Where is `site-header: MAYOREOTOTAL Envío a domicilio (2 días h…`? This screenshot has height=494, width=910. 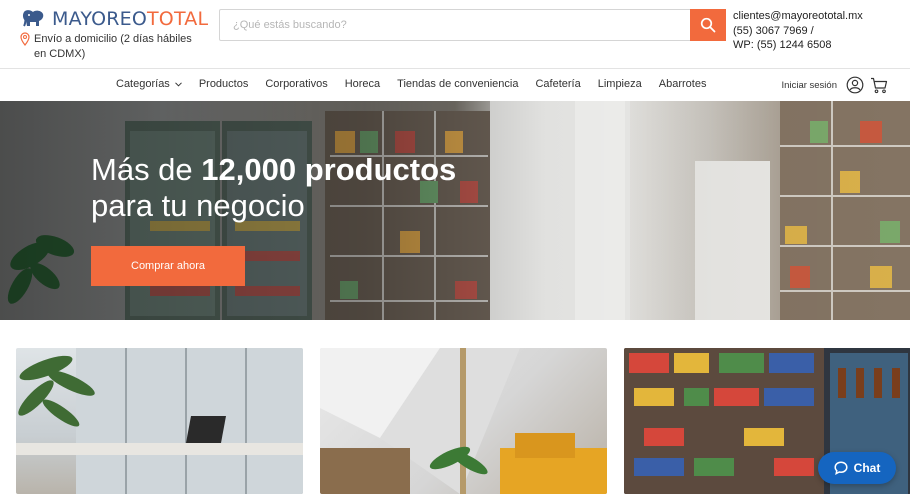 site-header: MAYOREOTOTAL Envío a domicilio (2 días h… is located at coordinates (455, 34).